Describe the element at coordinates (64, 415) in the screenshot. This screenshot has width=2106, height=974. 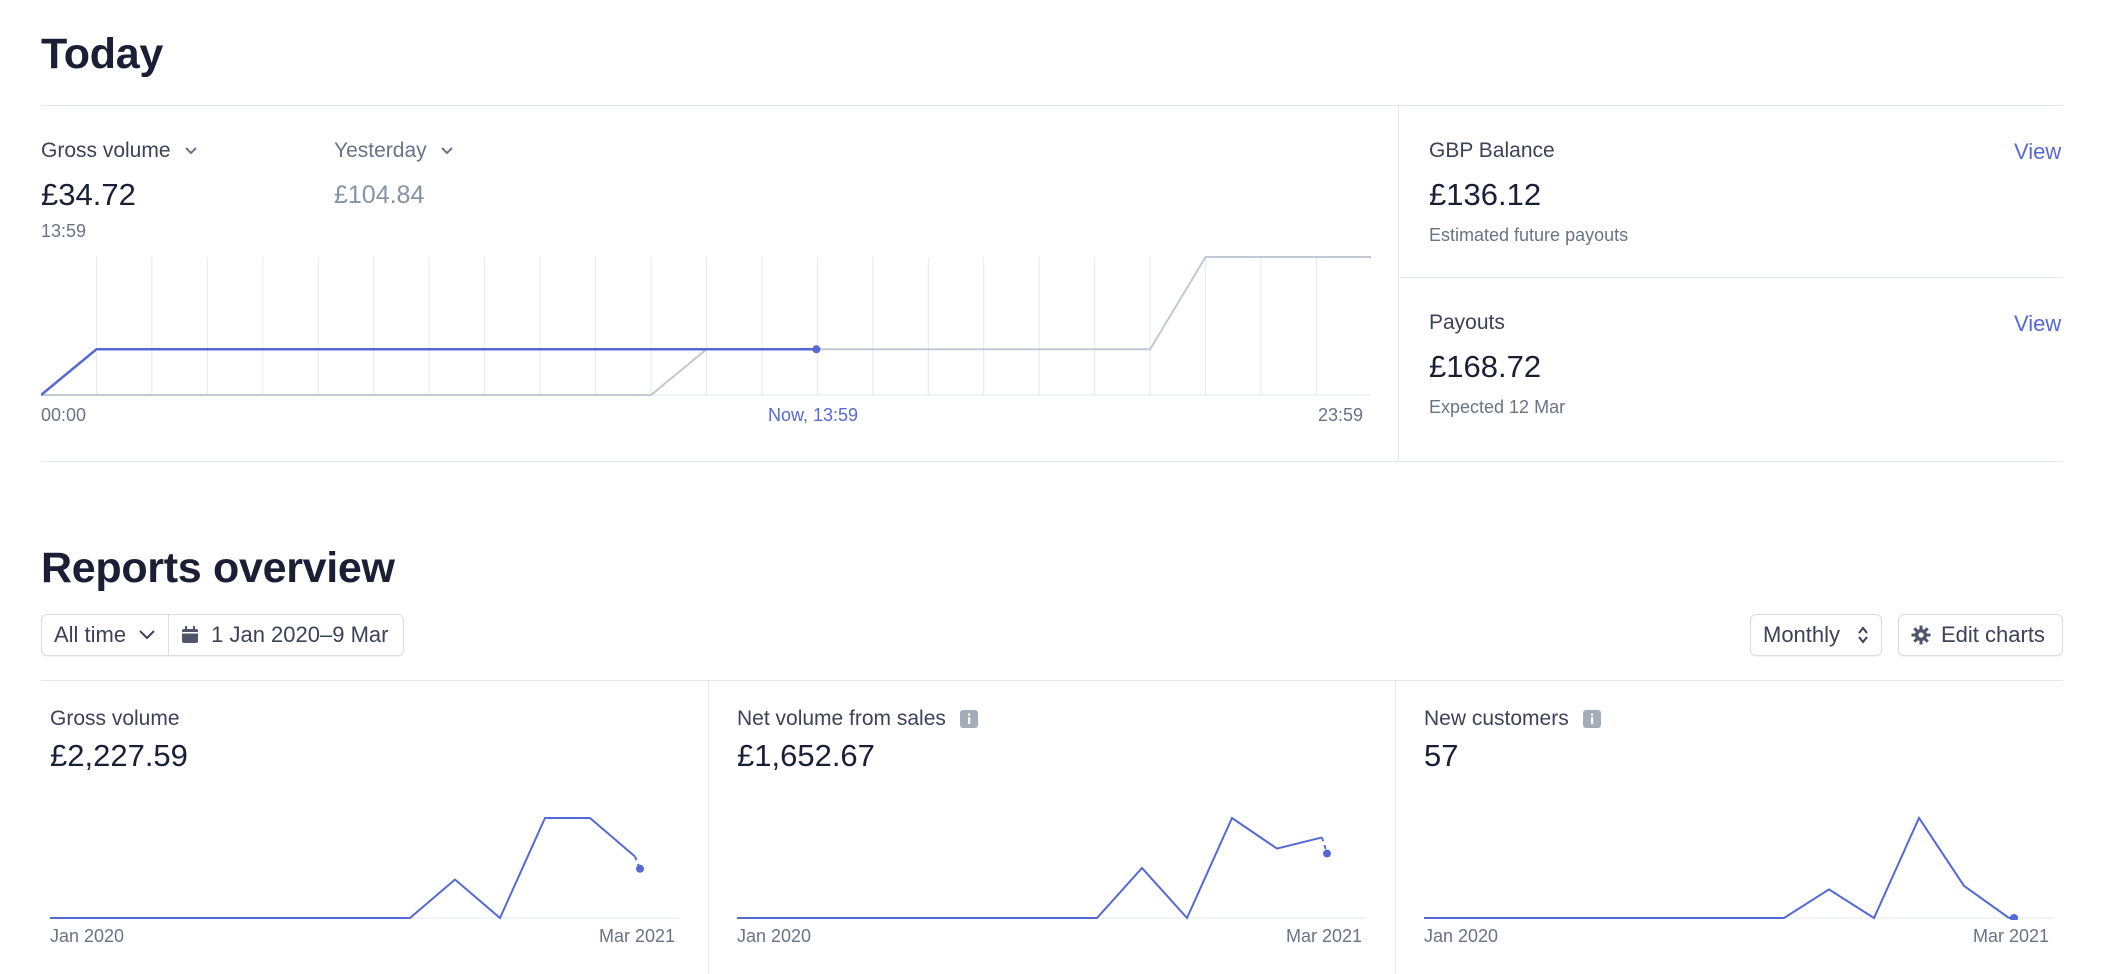
I see `x-axis-start-label: 00:00` at that location.